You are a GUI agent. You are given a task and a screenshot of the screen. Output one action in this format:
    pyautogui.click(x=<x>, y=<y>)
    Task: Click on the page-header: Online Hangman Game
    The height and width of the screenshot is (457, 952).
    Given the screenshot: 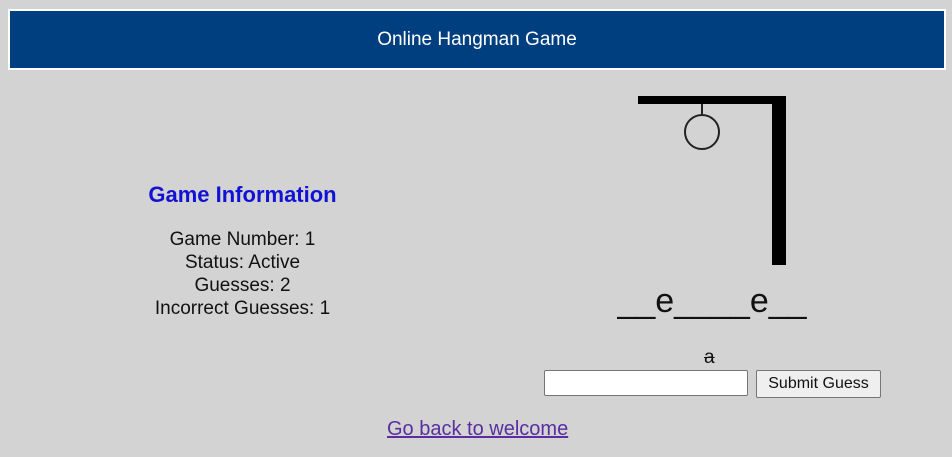 What is the action you would take?
    pyautogui.click(x=477, y=39)
    